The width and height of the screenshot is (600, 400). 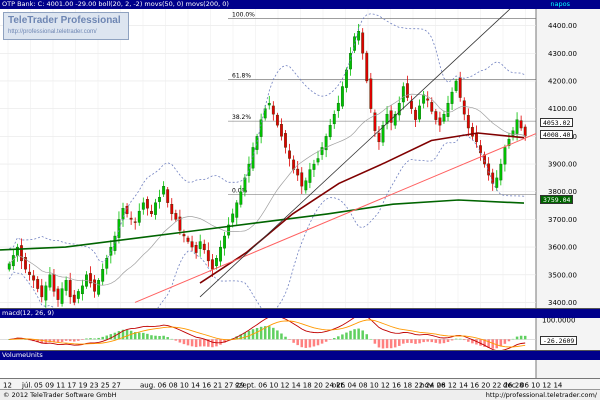 What do you see at coordinates (28, 313) in the screenshot?
I see `macd-panel-title: macd(12, 26, 9)` at bounding box center [28, 313].